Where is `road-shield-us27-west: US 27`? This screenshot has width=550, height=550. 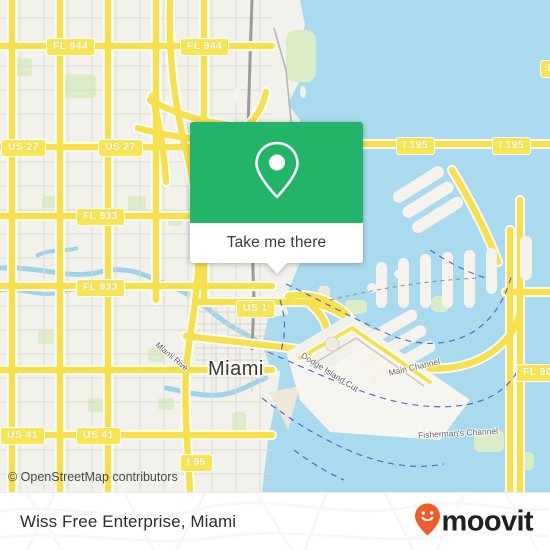 road-shield-us27-west: US 27 is located at coordinates (23, 148).